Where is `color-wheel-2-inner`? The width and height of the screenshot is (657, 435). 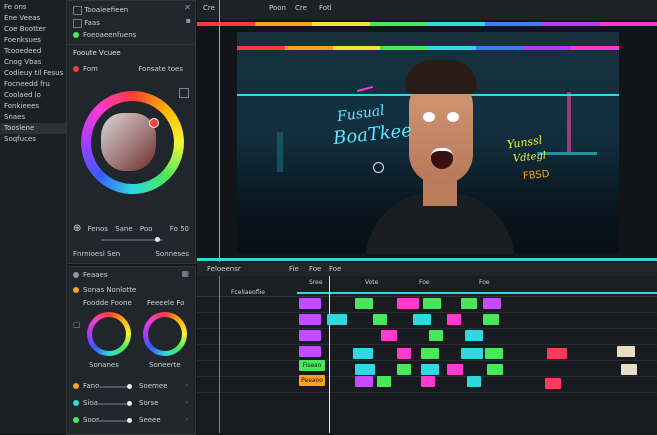 color-wheel-2-inner is located at coordinates (165, 334).